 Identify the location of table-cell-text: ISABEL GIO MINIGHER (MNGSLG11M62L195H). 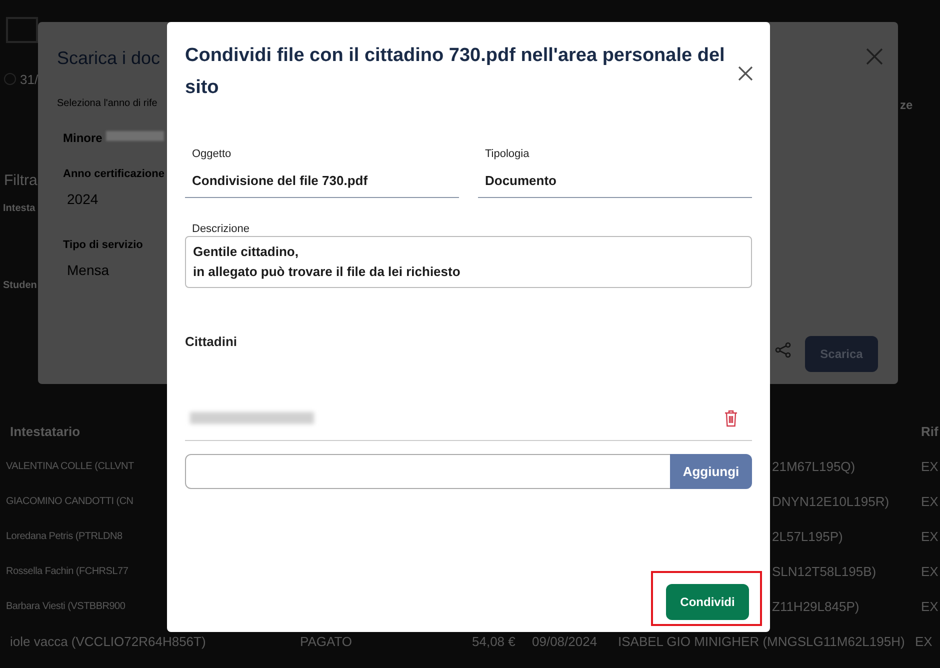
(761, 642).